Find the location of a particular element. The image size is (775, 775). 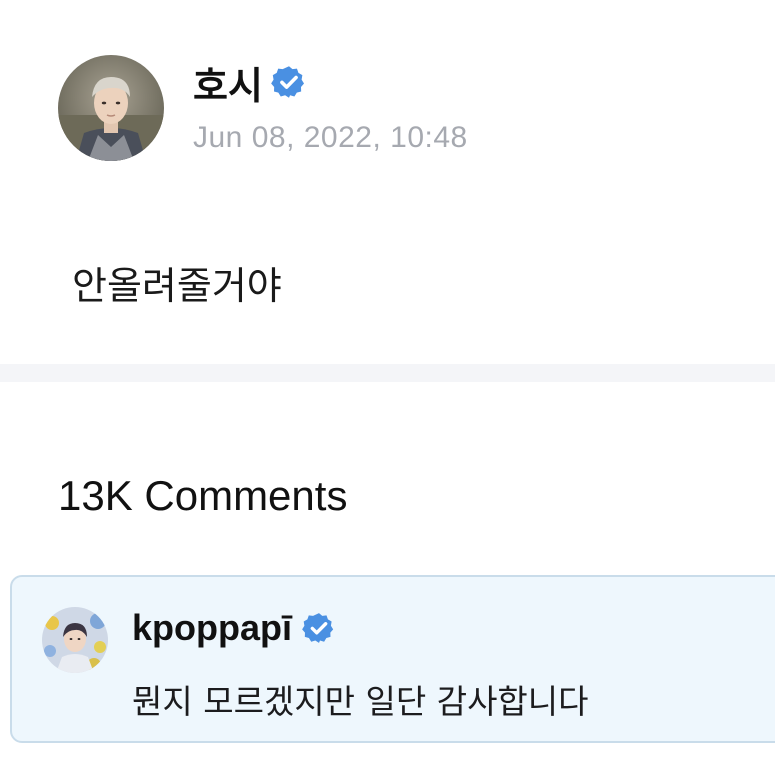

author-row: 호시 is located at coordinates (330, 82).